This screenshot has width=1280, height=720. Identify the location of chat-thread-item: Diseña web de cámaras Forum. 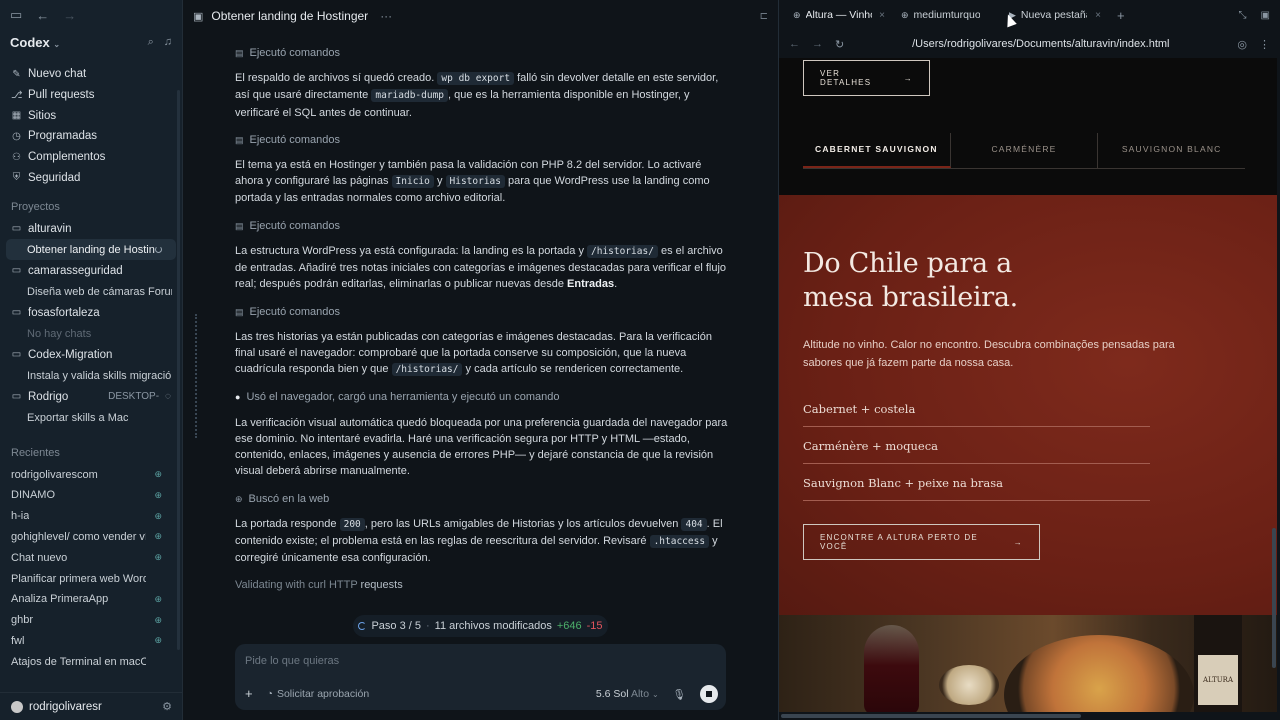
(91, 291).